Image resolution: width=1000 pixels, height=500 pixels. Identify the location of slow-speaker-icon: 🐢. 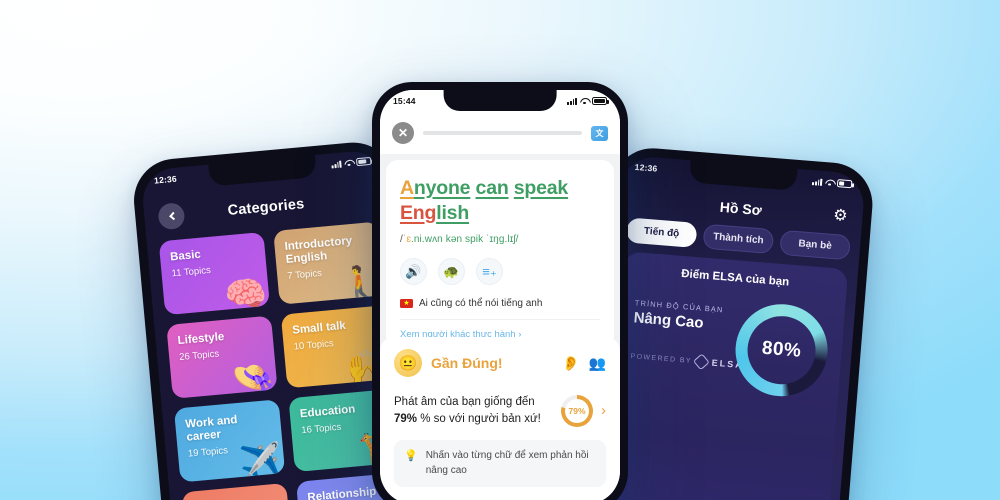
(451, 272).